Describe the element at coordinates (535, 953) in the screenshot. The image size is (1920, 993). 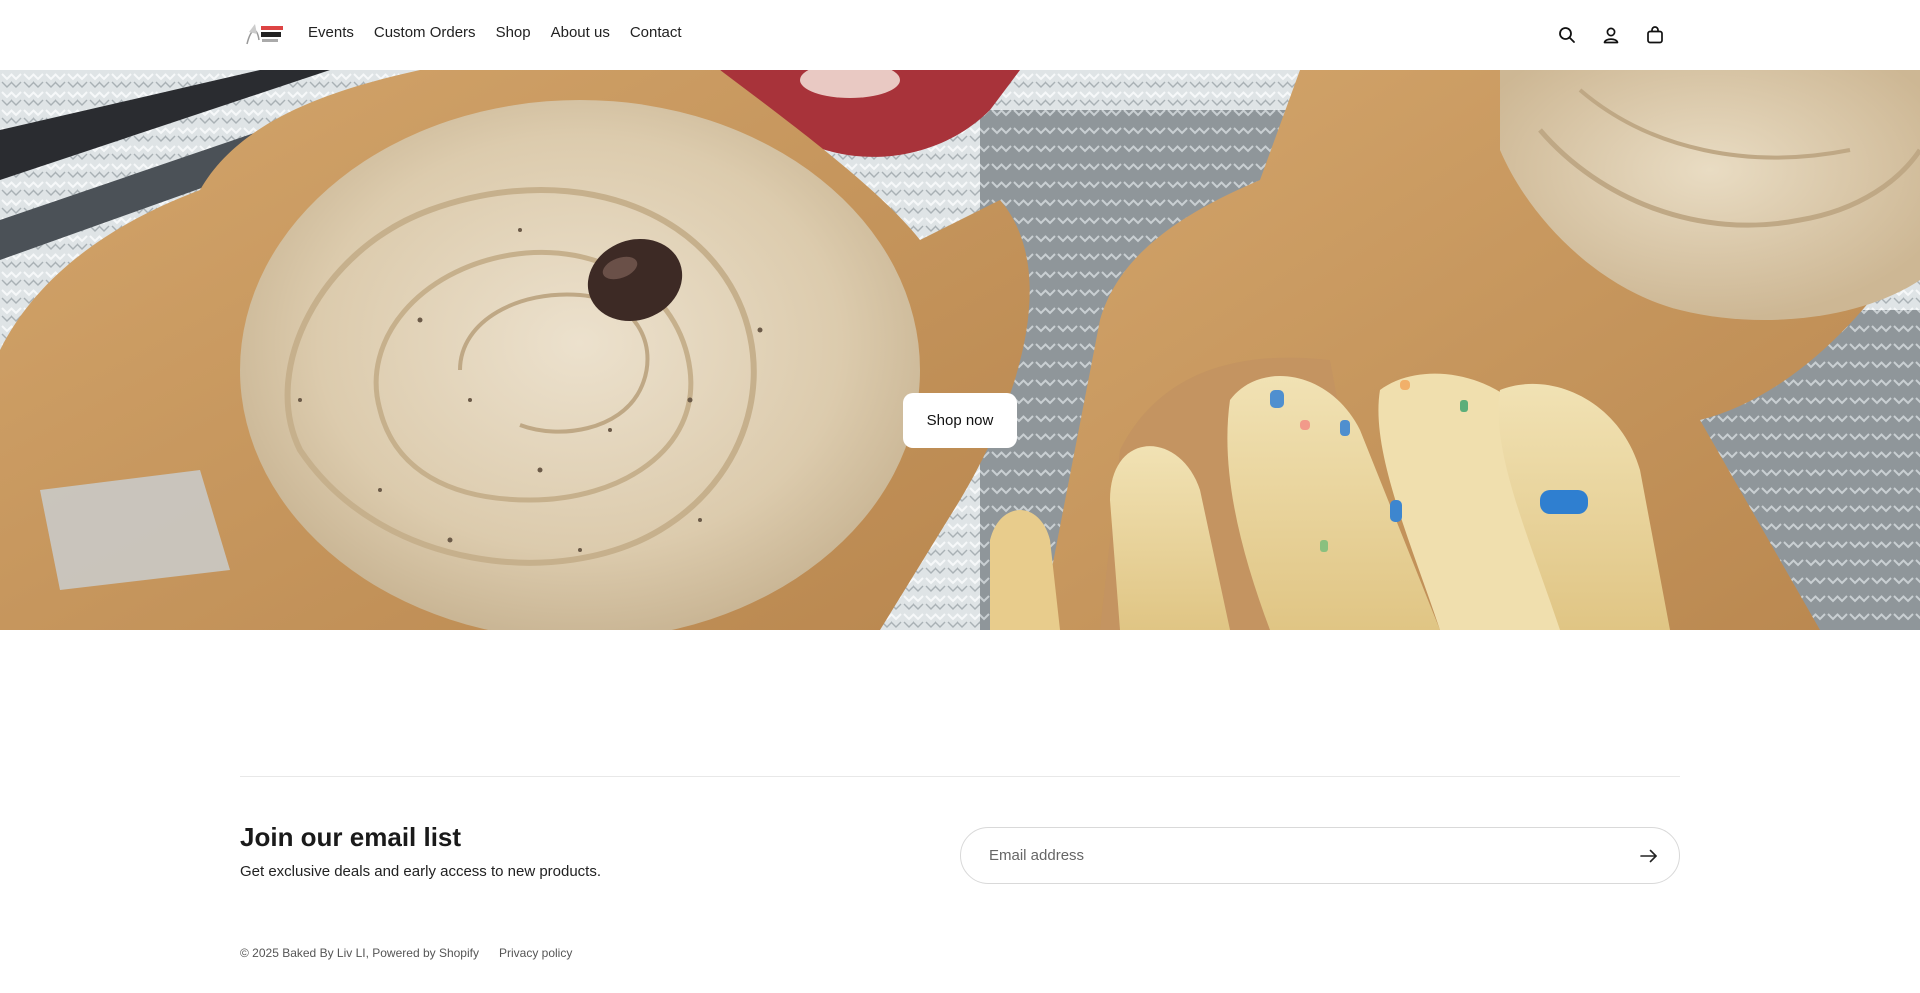
I see `privacy-policy-link: Privacy policy` at that location.